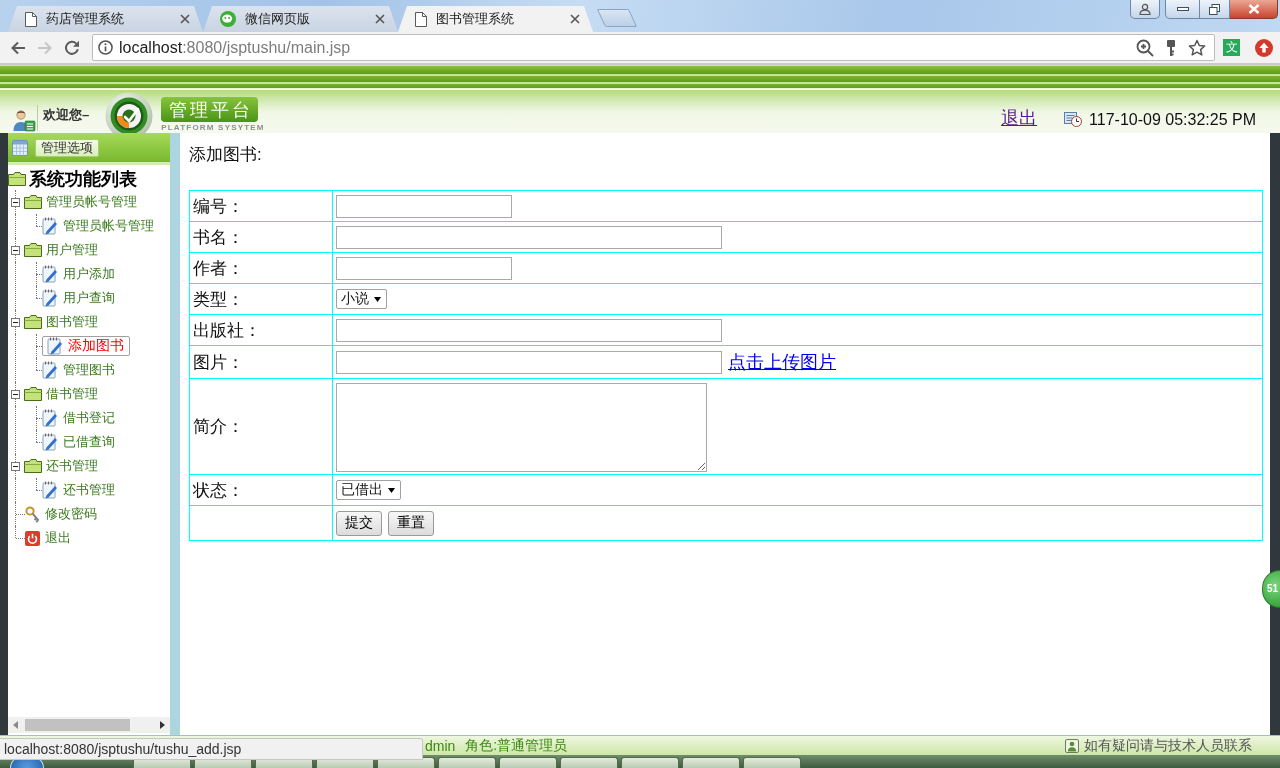 The height and width of the screenshot is (768, 1280). What do you see at coordinates (1264, 47) in the screenshot?
I see `upload-icon` at bounding box center [1264, 47].